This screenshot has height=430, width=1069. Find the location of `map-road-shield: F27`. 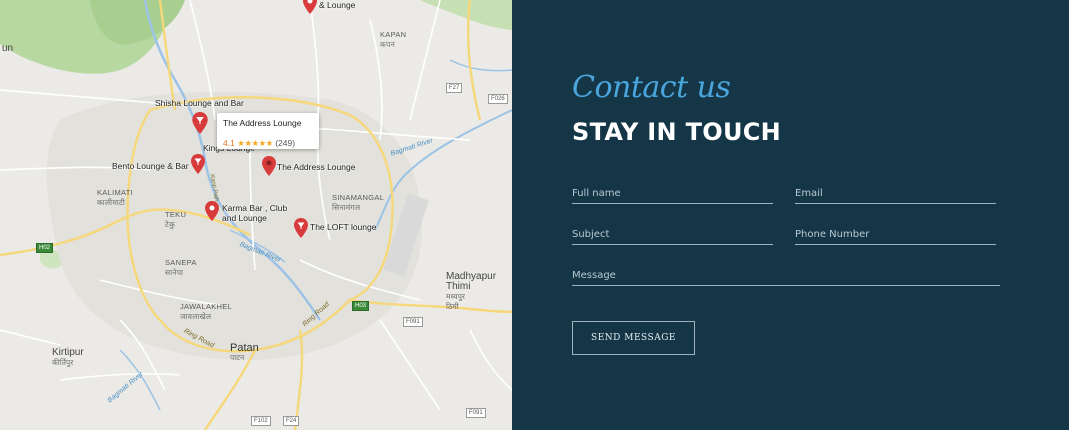

map-road-shield: F27 is located at coordinates (454, 88).